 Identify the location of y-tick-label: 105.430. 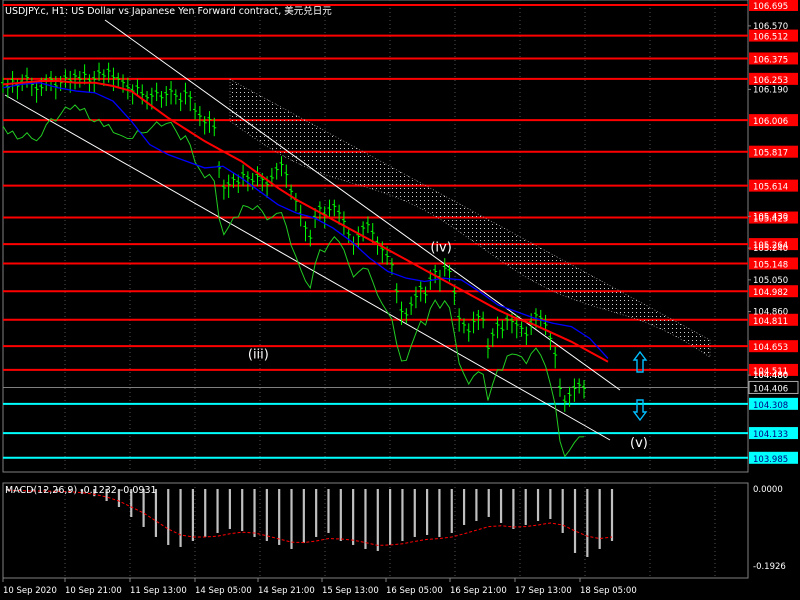
(770, 217).